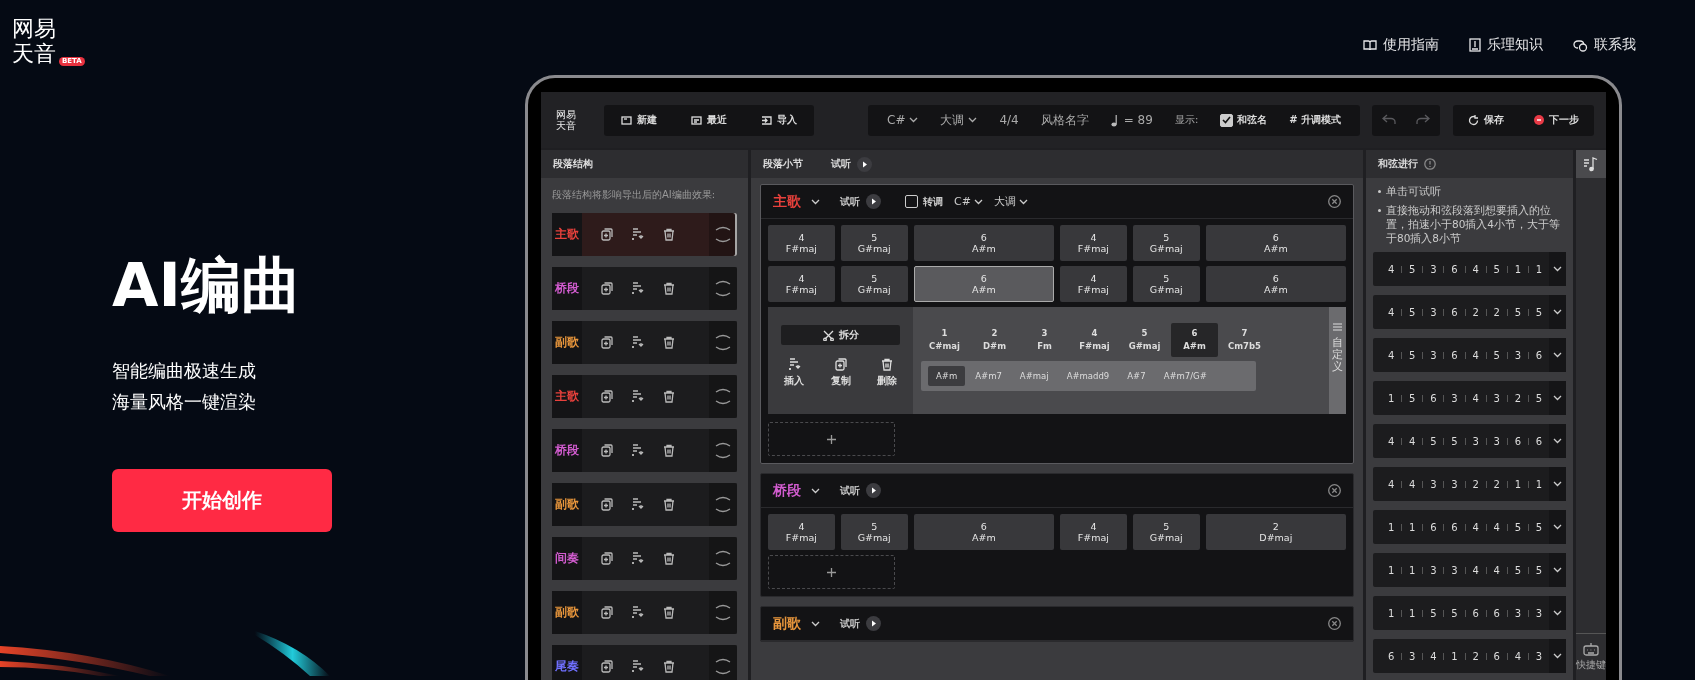 This screenshot has width=1695, height=680. I want to click on progression-row: 1 5 6 3 4 3 2 5, so click(1469, 398).